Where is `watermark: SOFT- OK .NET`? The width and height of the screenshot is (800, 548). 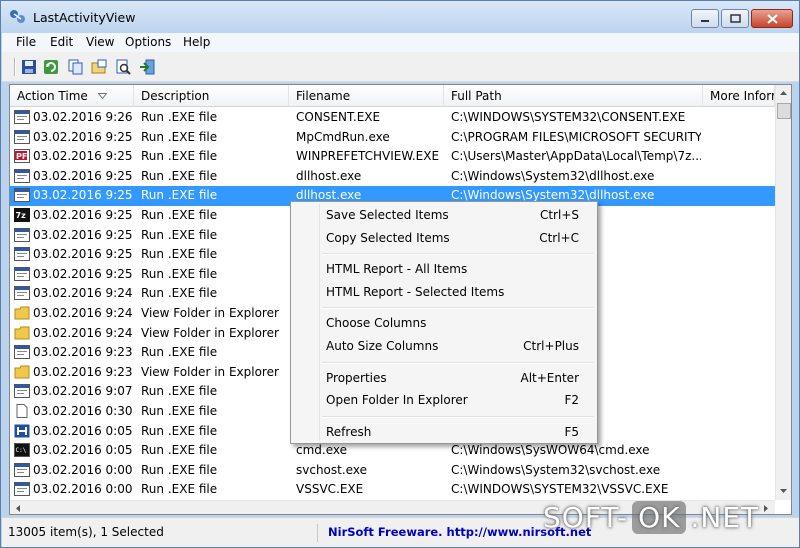 watermark: SOFT- OK .NET is located at coordinates (668, 517).